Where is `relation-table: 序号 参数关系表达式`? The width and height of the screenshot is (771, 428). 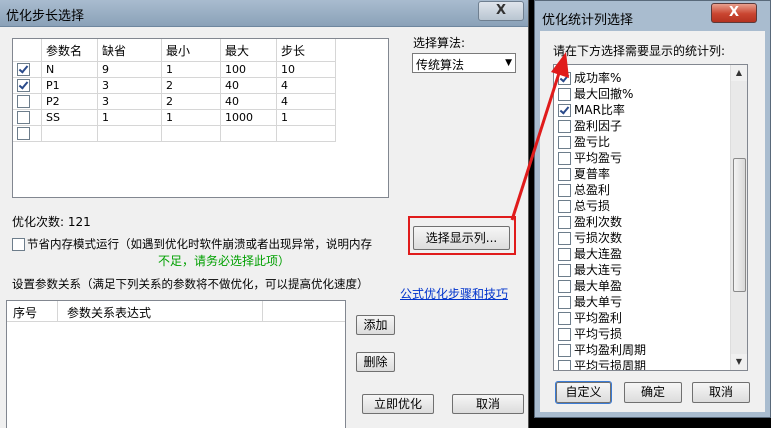
relation-table: 序号 参数关系表达式 is located at coordinates (176, 364).